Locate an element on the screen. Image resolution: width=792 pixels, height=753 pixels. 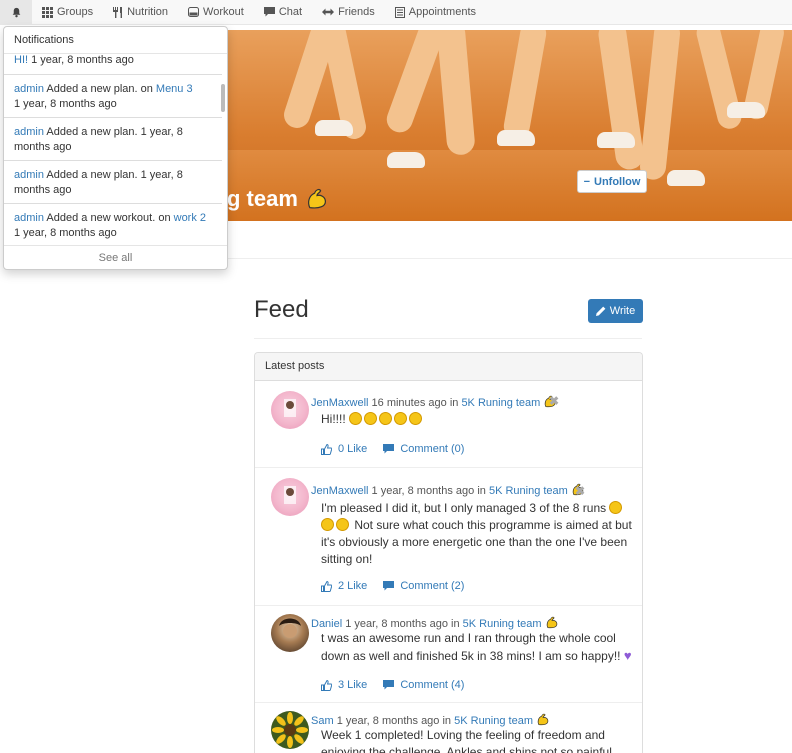
post-time: 16 minutes ago is located at coordinates (409, 403).